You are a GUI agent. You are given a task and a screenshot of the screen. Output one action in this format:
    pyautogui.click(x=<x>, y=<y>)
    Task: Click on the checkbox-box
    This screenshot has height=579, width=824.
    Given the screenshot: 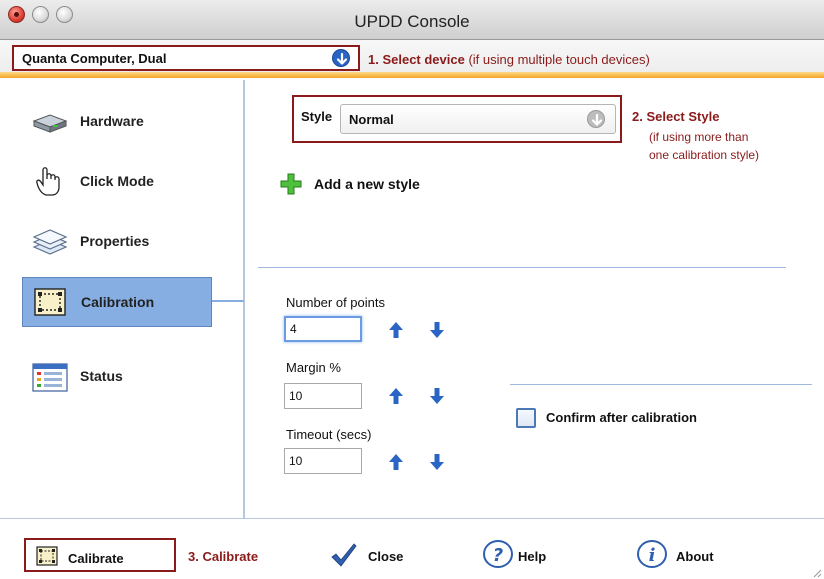 What is the action you would take?
    pyautogui.click(x=526, y=418)
    